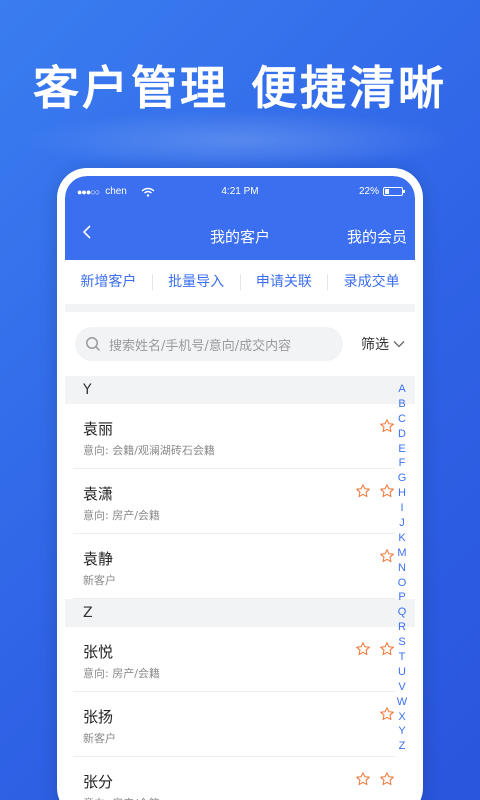 The image size is (480, 800). What do you see at coordinates (234, 501) in the screenshot?
I see `customer-row: 袁潇意向: 房产/会籍` at bounding box center [234, 501].